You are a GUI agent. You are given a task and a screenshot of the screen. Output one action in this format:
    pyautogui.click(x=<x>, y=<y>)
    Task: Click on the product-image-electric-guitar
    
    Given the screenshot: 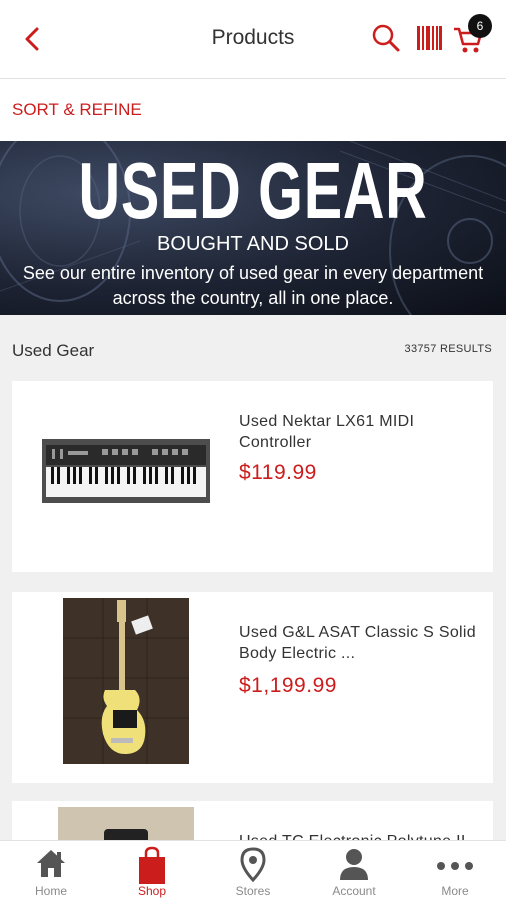 What is the action you would take?
    pyautogui.click(x=126, y=681)
    